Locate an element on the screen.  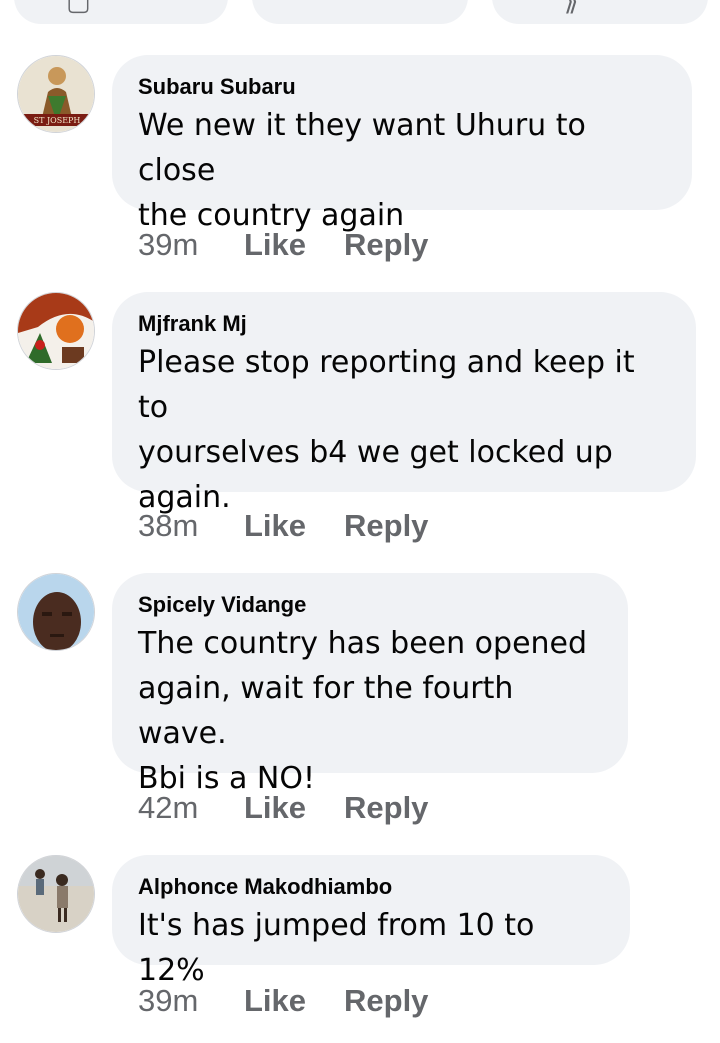
comment-time: 42m is located at coordinates (191, 808).